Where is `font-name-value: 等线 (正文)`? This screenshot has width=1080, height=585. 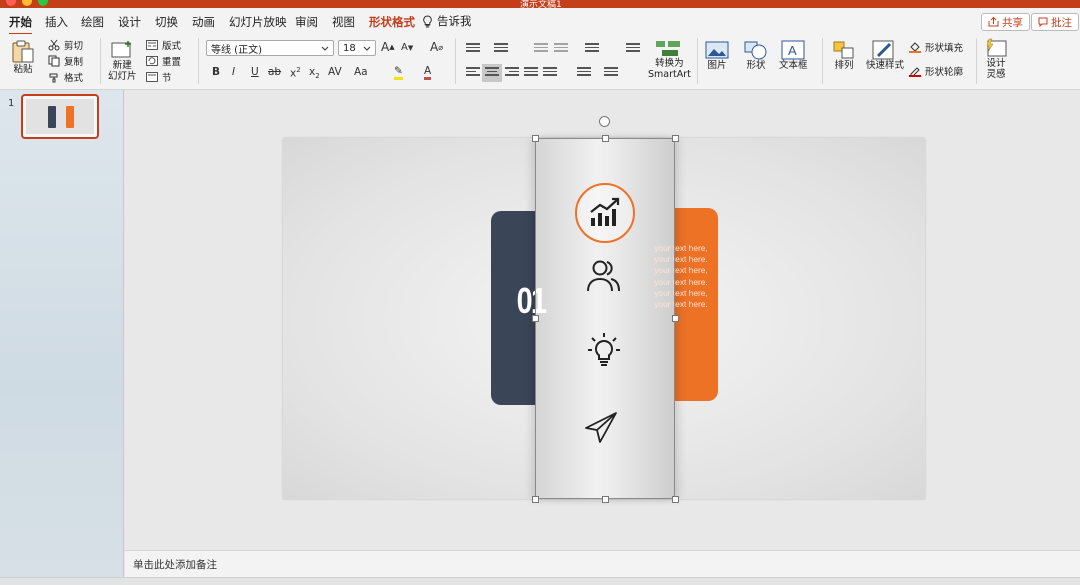
font-name-value: 等线 (正文) is located at coordinates (236, 50).